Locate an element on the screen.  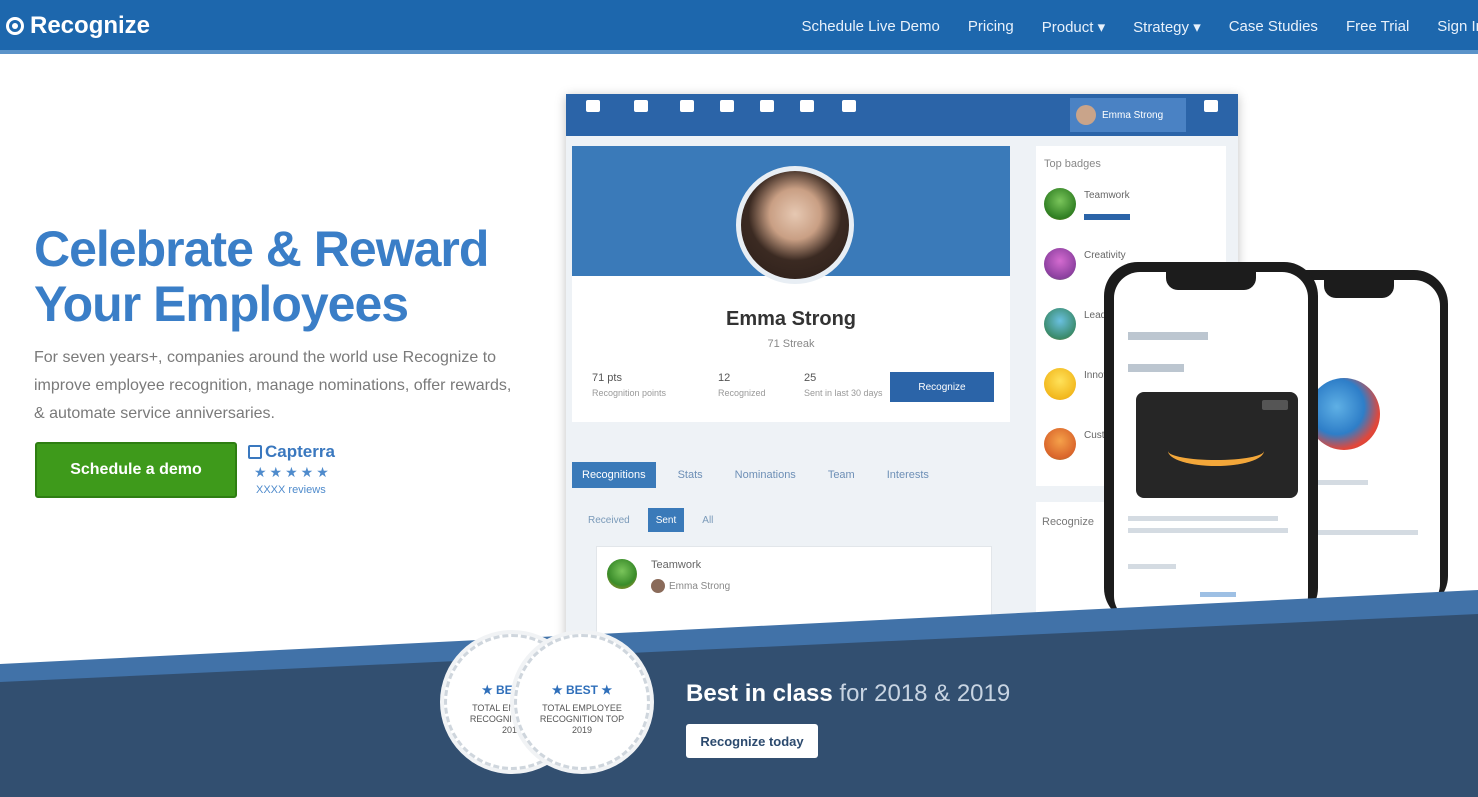
profile-stat: 25 Sent in last 30 days is located at coordinates (843, 385).